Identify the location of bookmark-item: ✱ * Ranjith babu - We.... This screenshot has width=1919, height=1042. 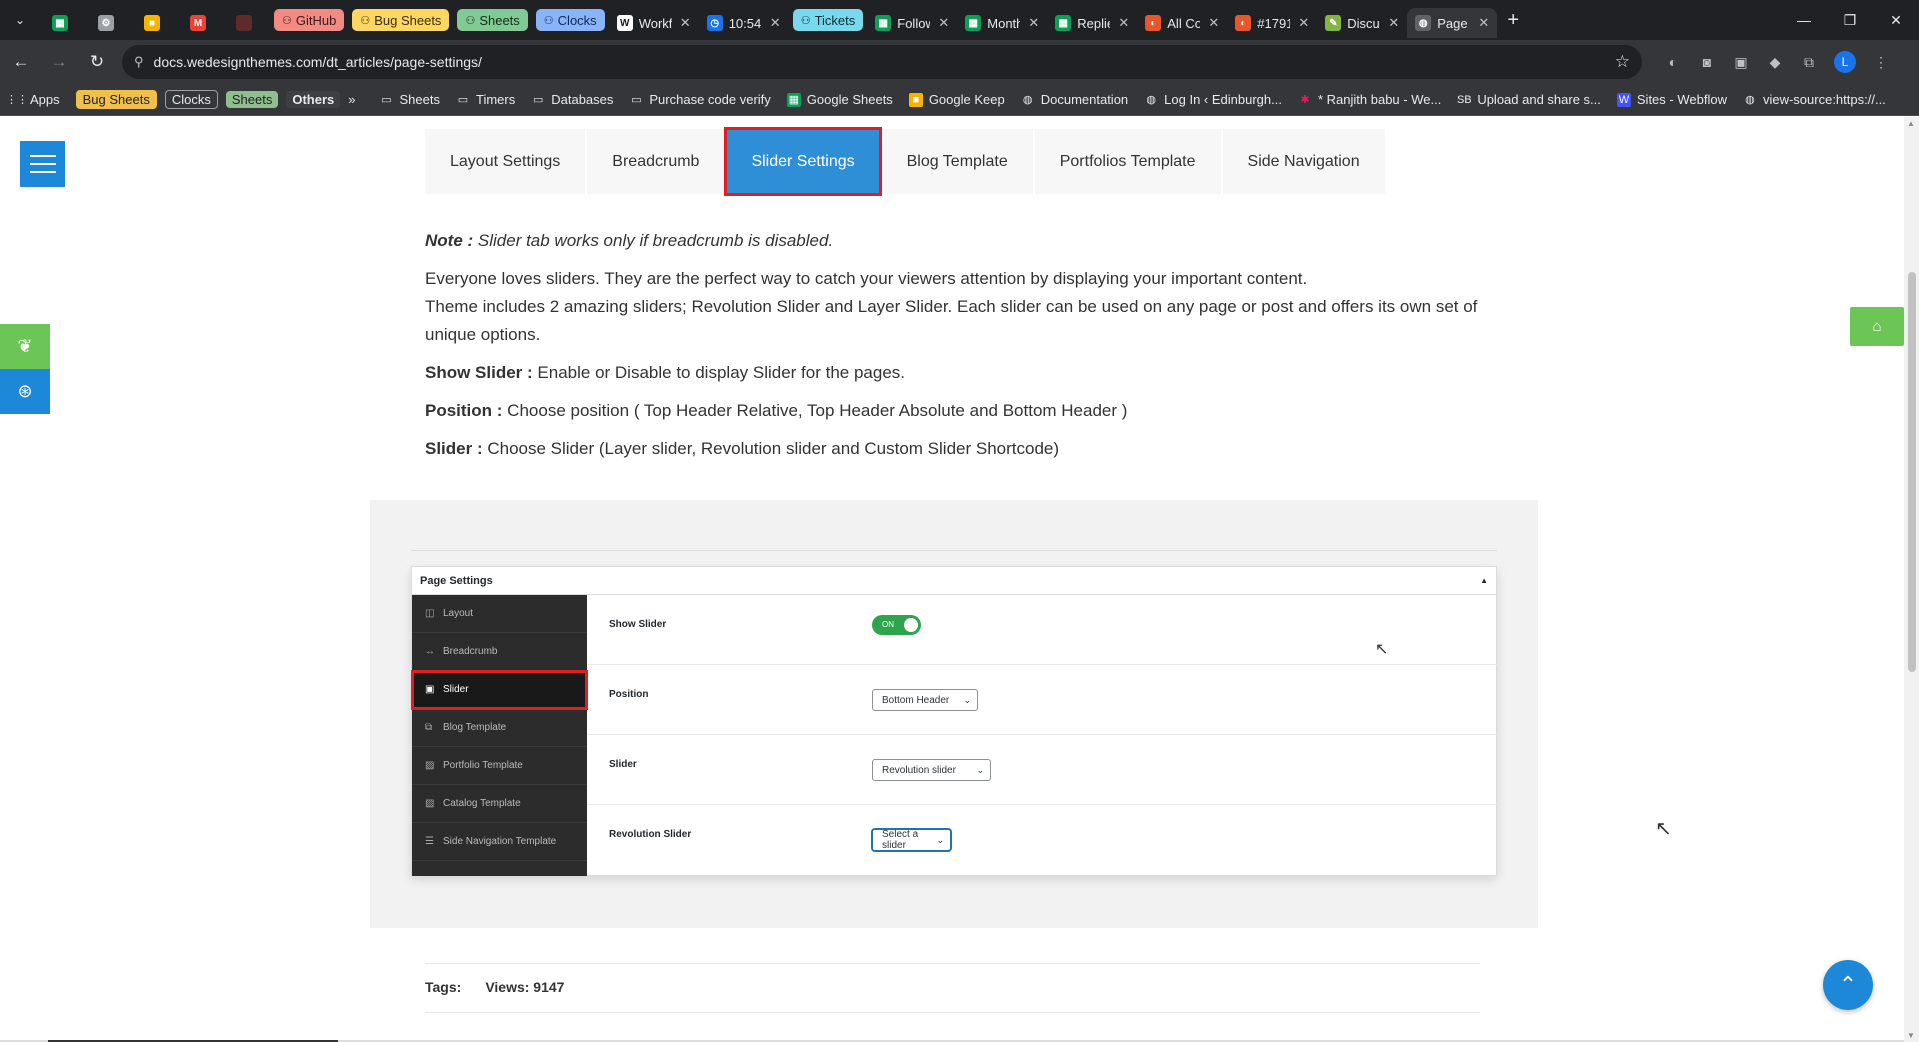
(1369, 99).